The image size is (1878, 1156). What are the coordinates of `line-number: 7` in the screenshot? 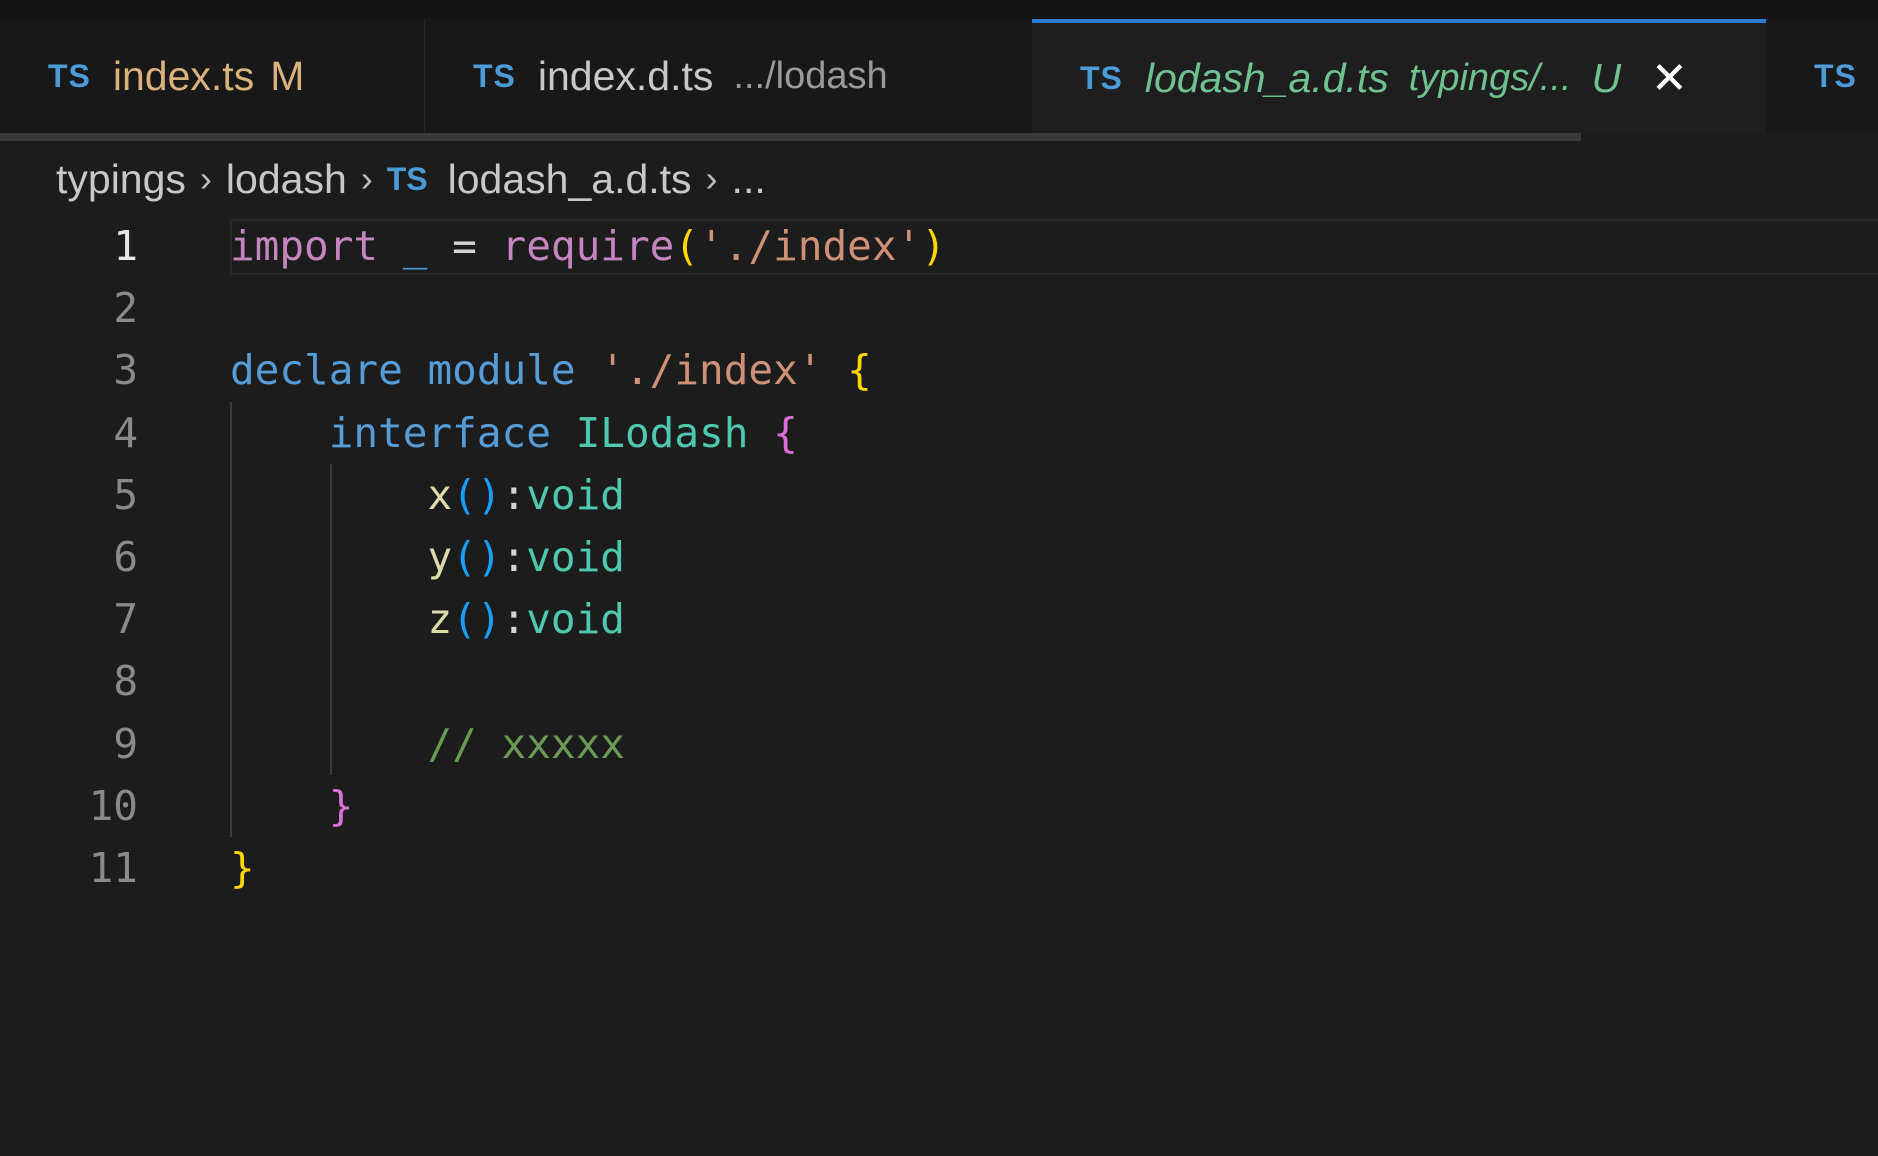 It's located at (125, 619).